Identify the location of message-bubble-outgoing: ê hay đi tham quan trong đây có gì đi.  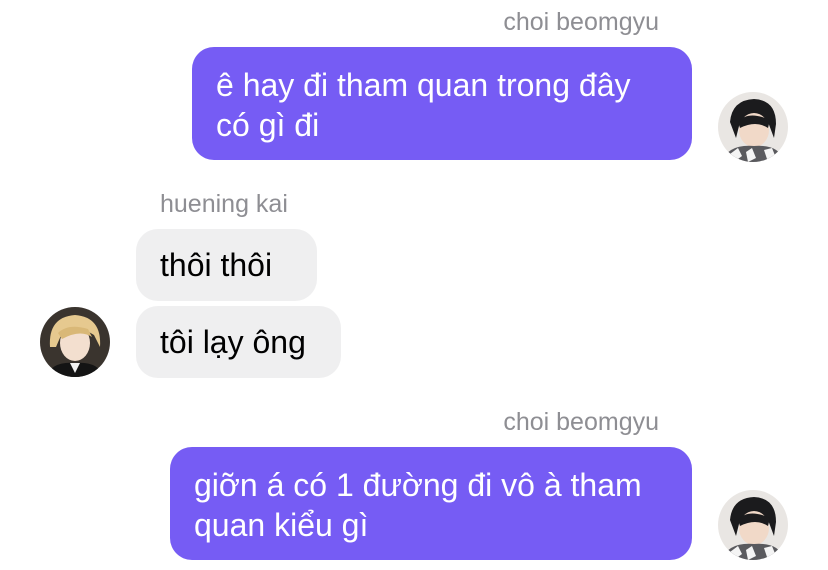
(442, 103).